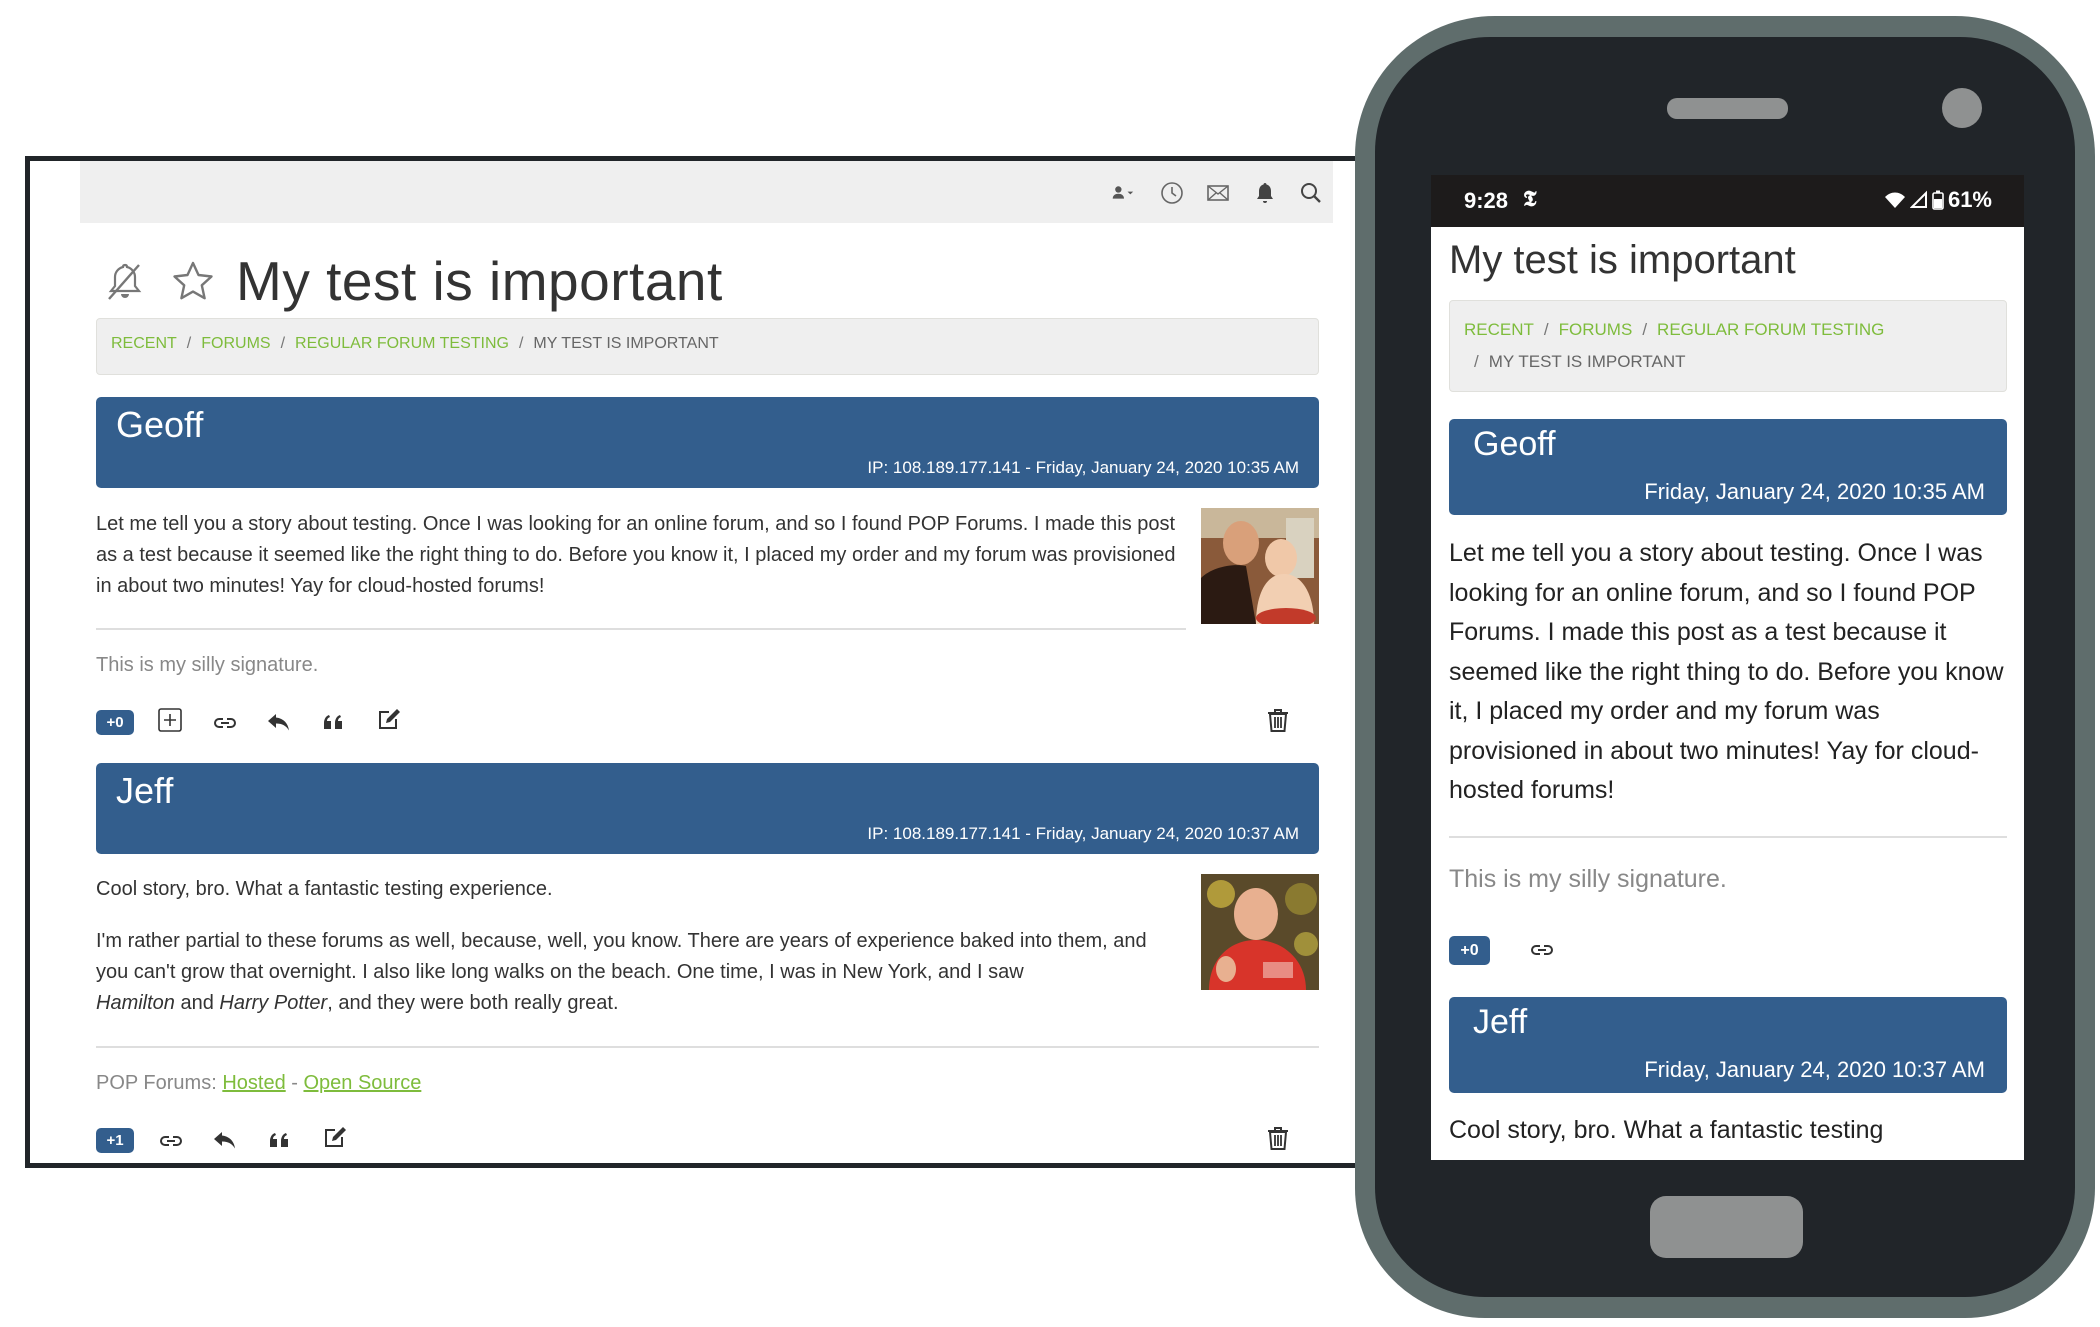 The image size is (2100, 1327). Describe the element at coordinates (135, 1003) in the screenshot. I see `italic-title-hamilton: Hamilton` at that location.